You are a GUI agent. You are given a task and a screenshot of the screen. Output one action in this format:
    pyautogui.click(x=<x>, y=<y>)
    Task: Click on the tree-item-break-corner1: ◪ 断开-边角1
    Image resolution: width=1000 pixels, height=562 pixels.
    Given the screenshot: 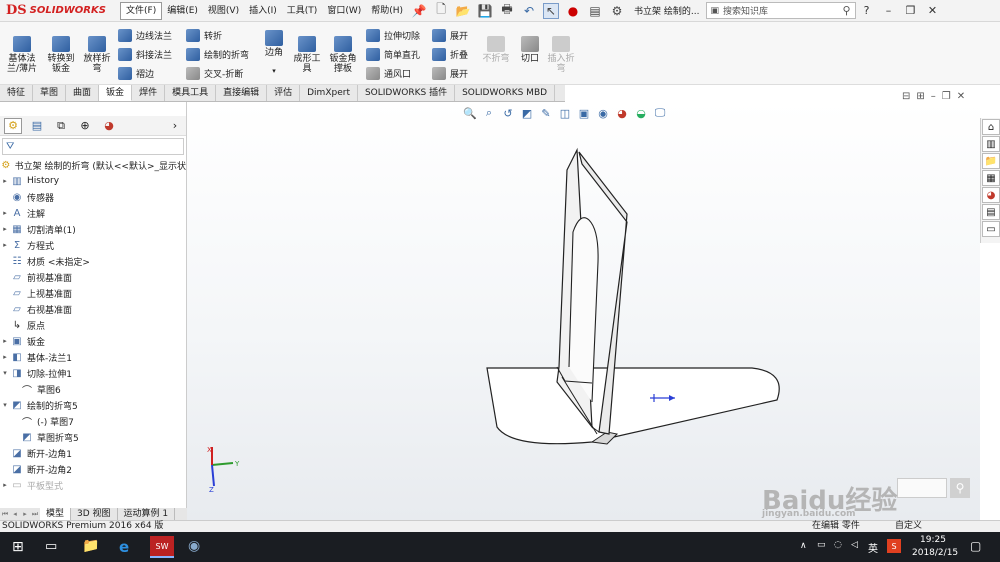 What is the action you would take?
    pyautogui.click(x=93, y=453)
    